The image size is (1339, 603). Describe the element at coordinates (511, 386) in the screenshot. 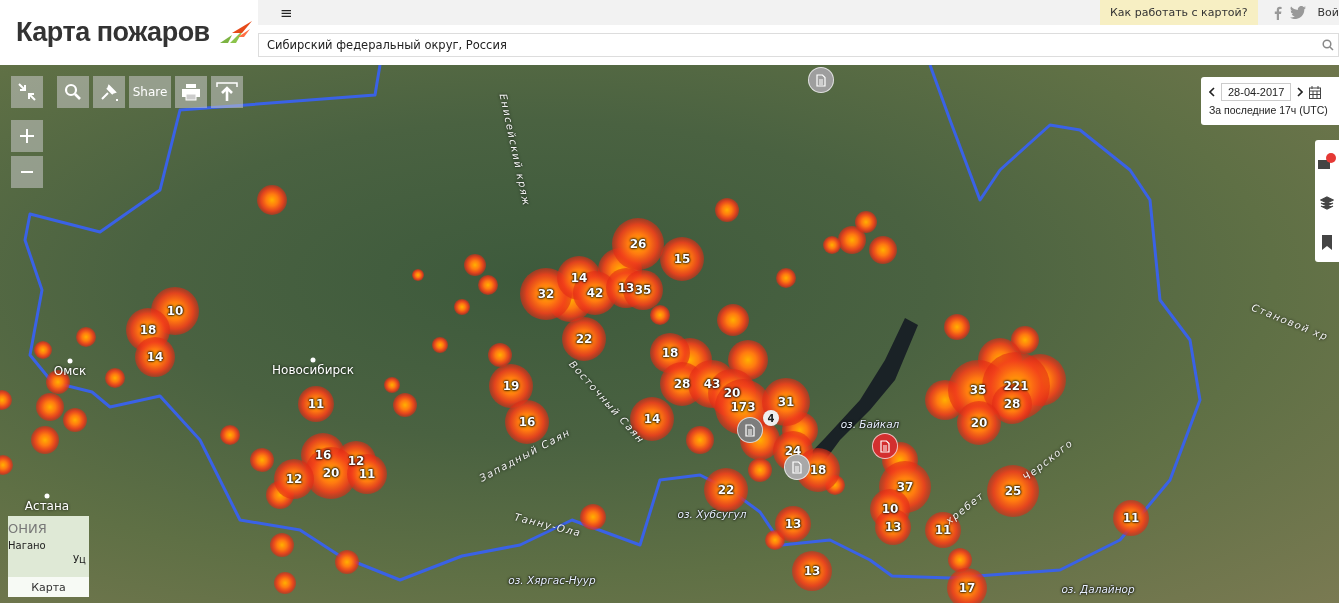

I see `cluster-count: 19` at that location.